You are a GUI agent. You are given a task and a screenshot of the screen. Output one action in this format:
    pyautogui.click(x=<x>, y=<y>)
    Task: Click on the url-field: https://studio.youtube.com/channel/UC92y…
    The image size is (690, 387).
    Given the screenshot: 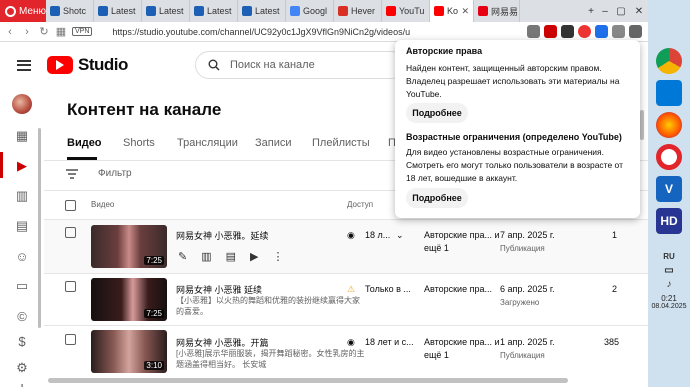 What is the action you would take?
    pyautogui.click(x=261, y=32)
    